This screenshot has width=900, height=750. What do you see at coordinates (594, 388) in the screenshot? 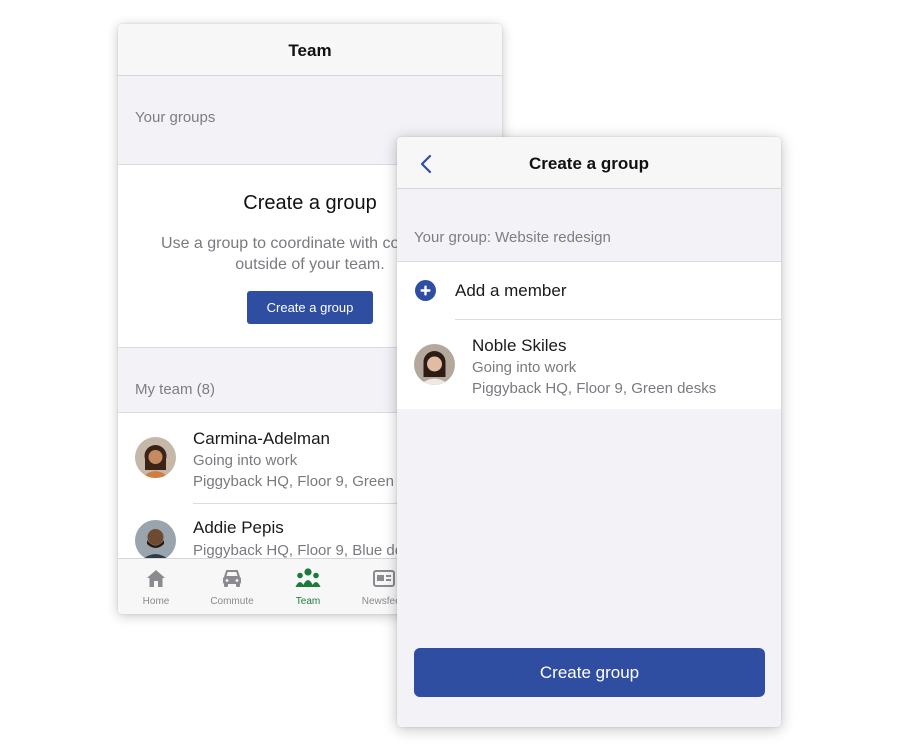
I see `member-location: Piggyback HQ, Floor 9, Green desks` at bounding box center [594, 388].